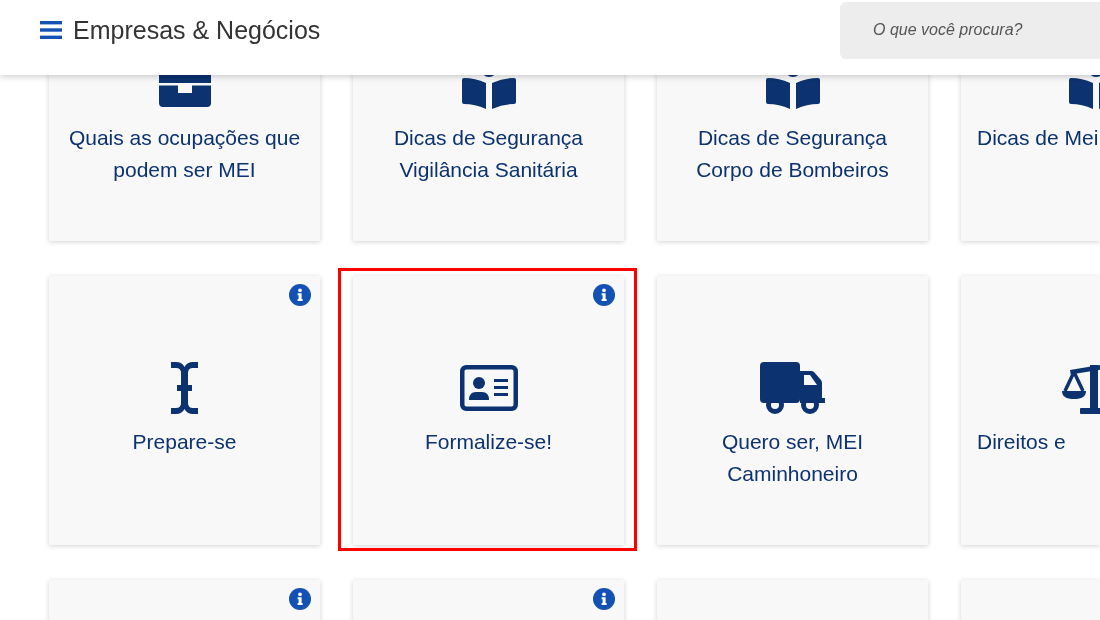  Describe the element at coordinates (488, 154) in the screenshot. I see `card-title: Dicas de Segurança Vigilância Sanitária` at that location.